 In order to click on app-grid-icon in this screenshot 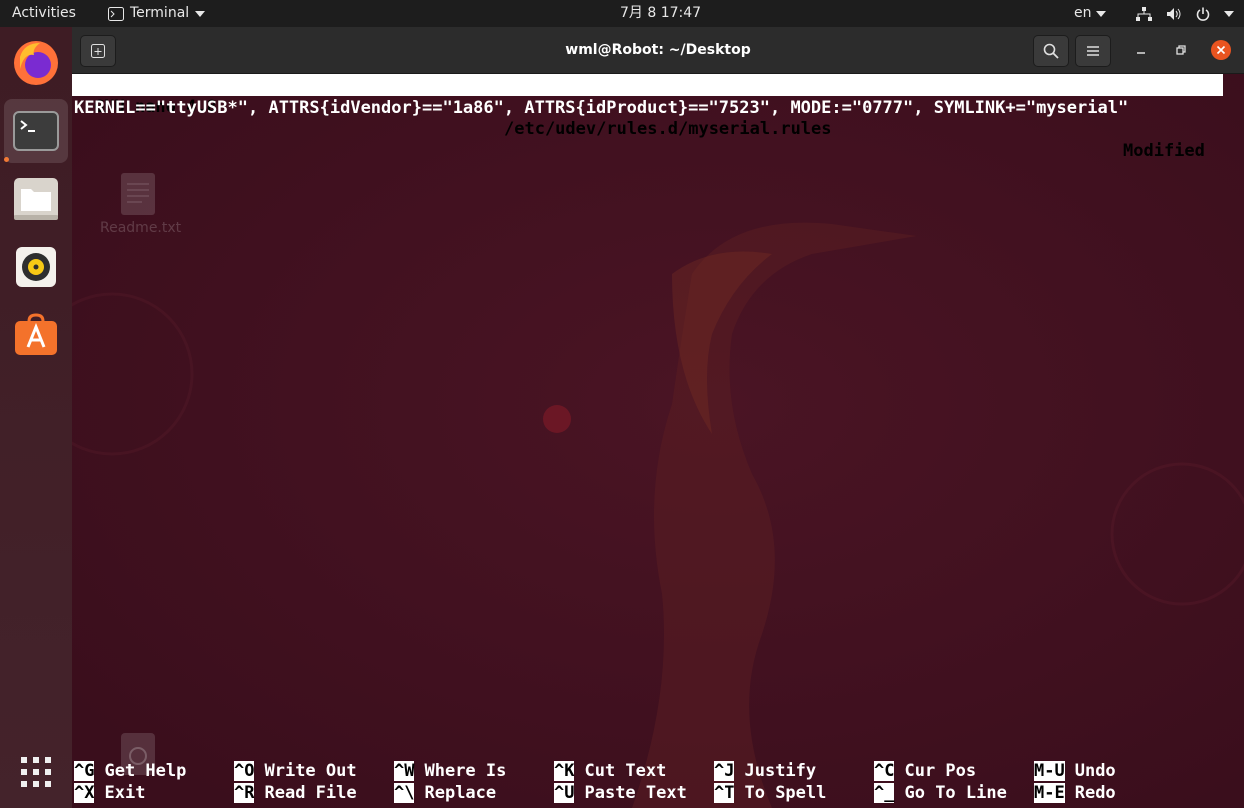, I will do `click(36, 772)`.